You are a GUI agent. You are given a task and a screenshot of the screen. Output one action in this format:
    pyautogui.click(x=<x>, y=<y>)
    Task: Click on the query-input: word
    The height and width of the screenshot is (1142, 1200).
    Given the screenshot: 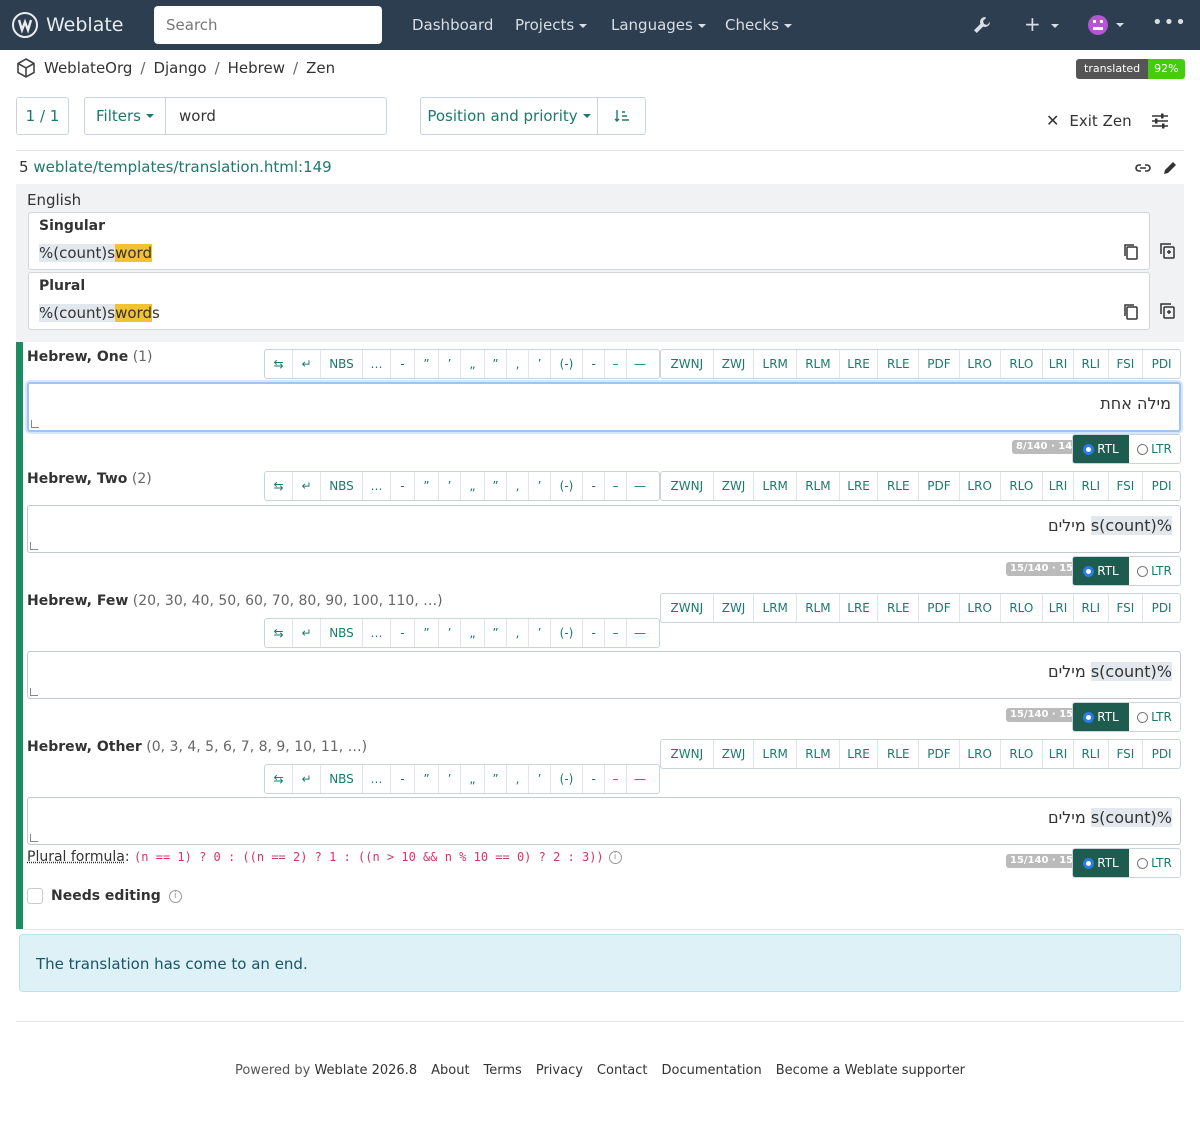 What is the action you would take?
    pyautogui.click(x=276, y=116)
    